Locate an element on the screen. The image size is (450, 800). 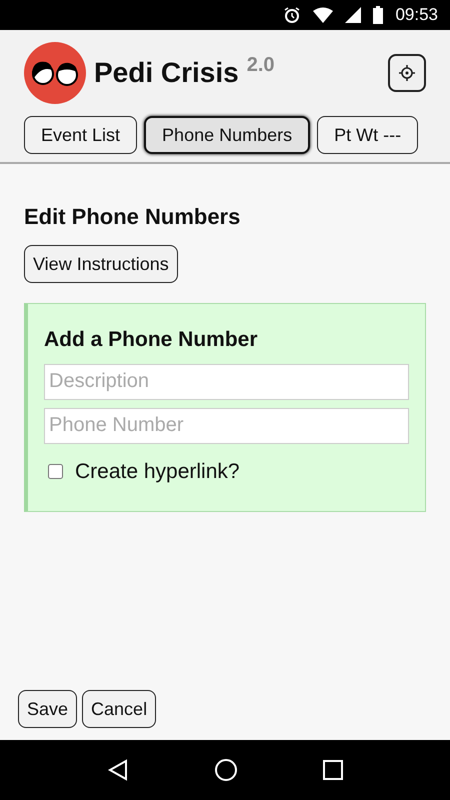
alarm-clock-icon is located at coordinates (292, 15).